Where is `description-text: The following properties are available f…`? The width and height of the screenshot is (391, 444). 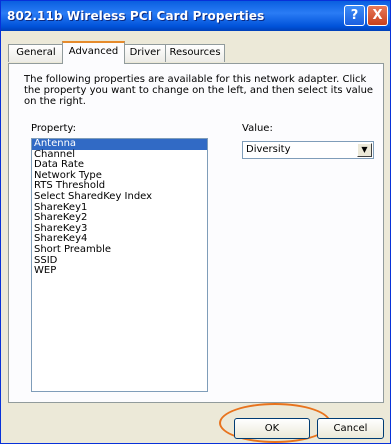
description-text: The following properties are available f… is located at coordinates (199, 90).